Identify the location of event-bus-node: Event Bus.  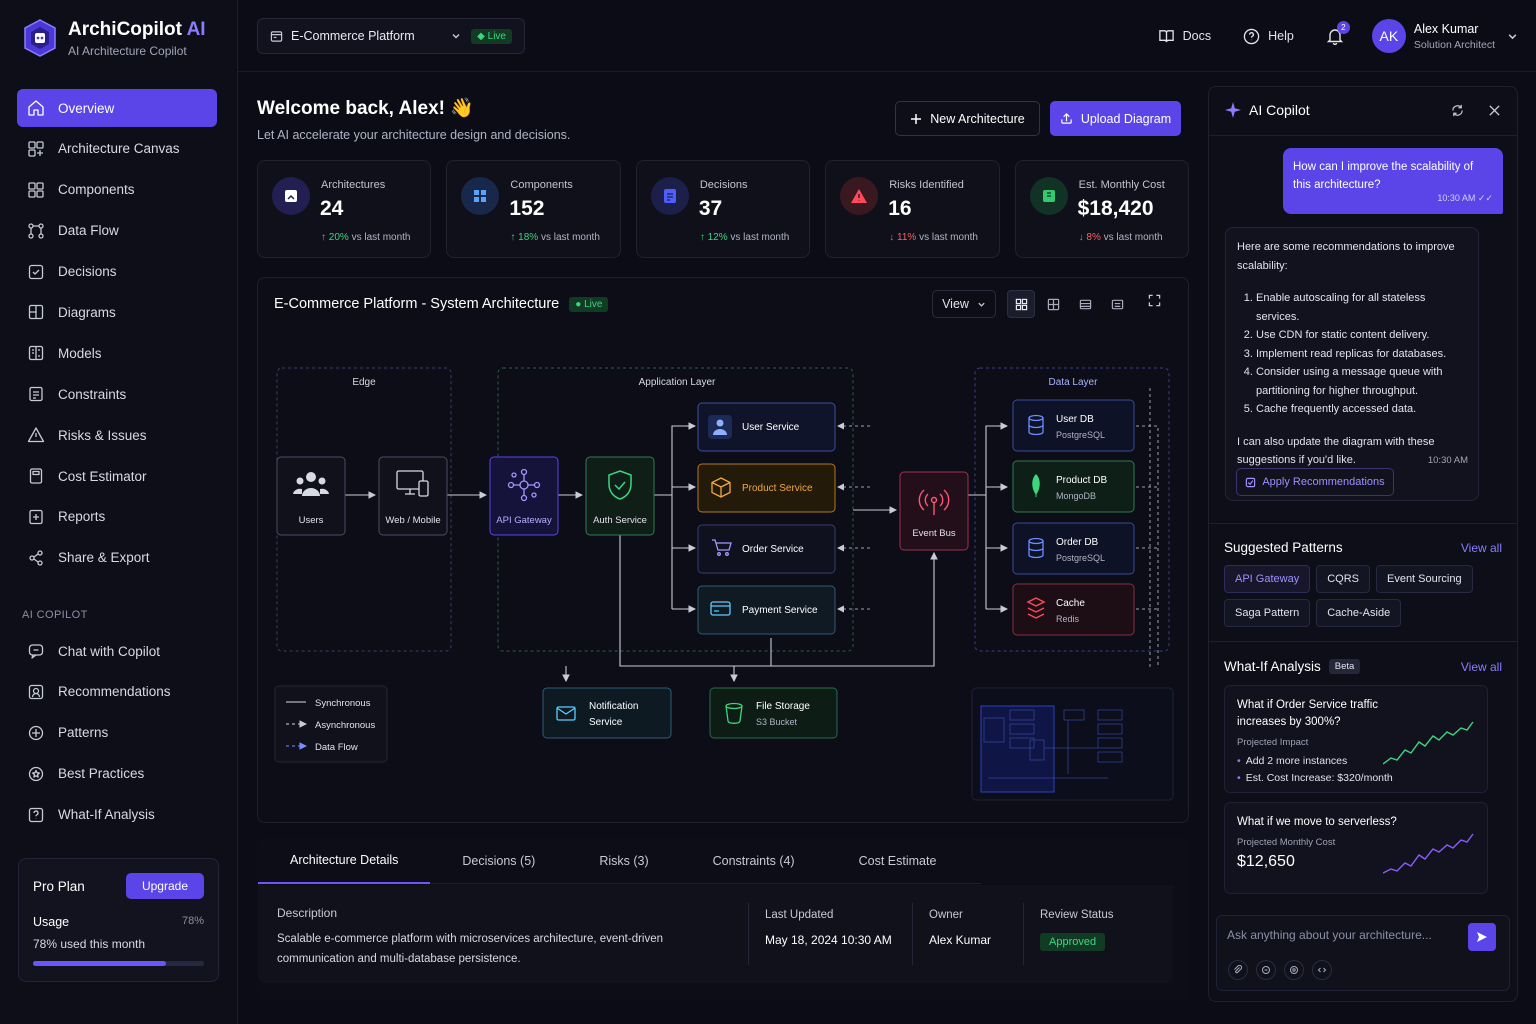
(934, 511).